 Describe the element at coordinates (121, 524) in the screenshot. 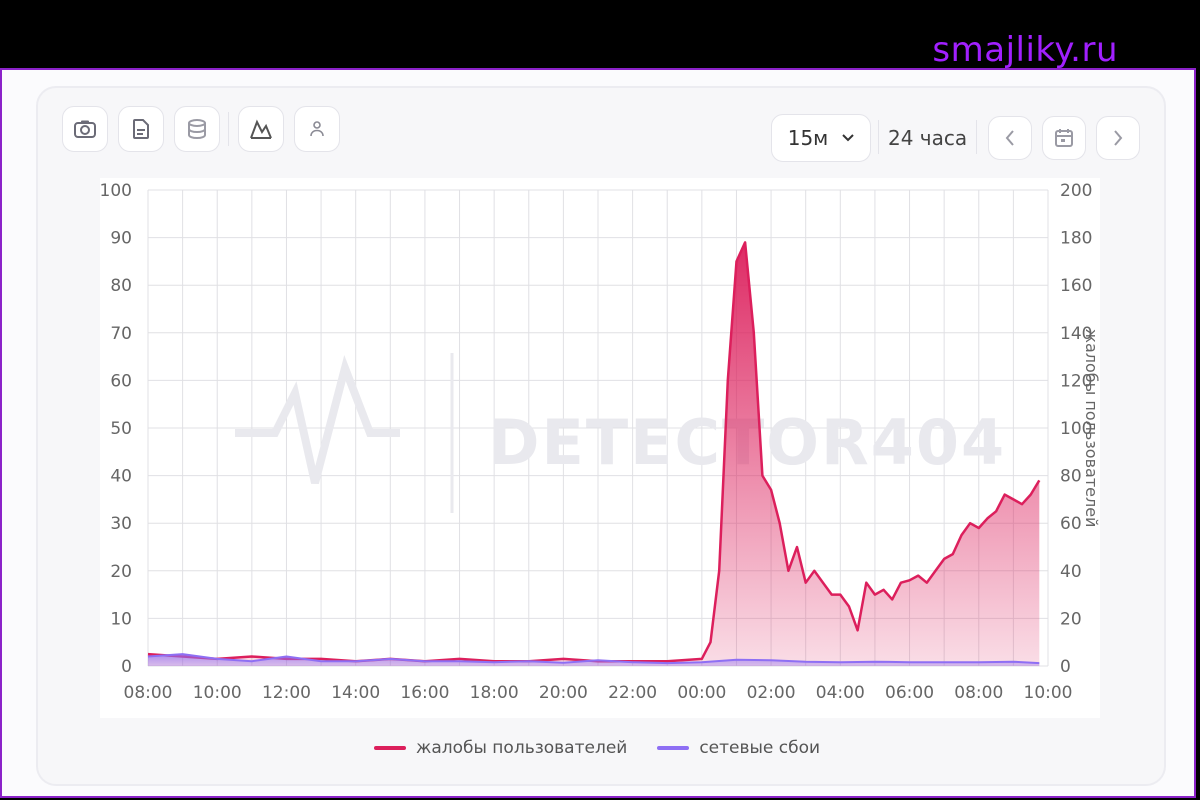

I see `y-left-tick-label: 30` at that location.